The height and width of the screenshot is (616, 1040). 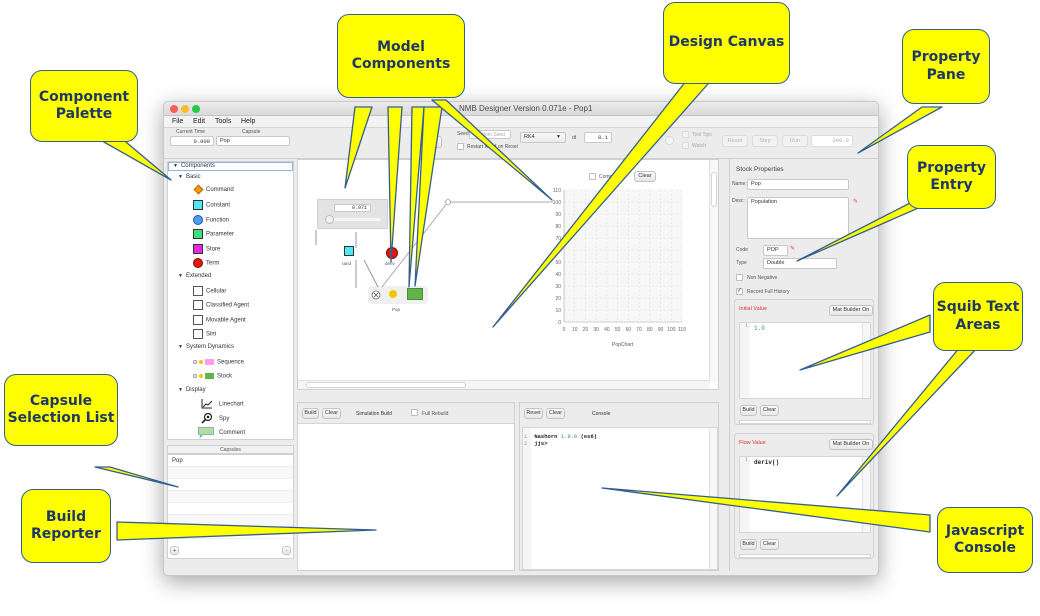 What do you see at coordinates (735, 141) in the screenshot?
I see `reset-button: Reset` at bounding box center [735, 141].